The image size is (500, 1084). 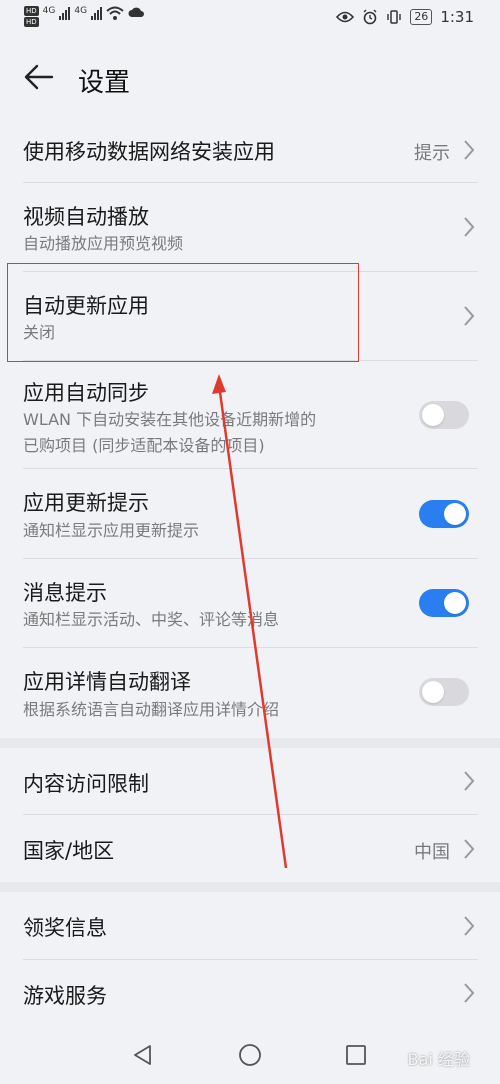 I want to click on annotation-arrow, so click(x=250, y=621).